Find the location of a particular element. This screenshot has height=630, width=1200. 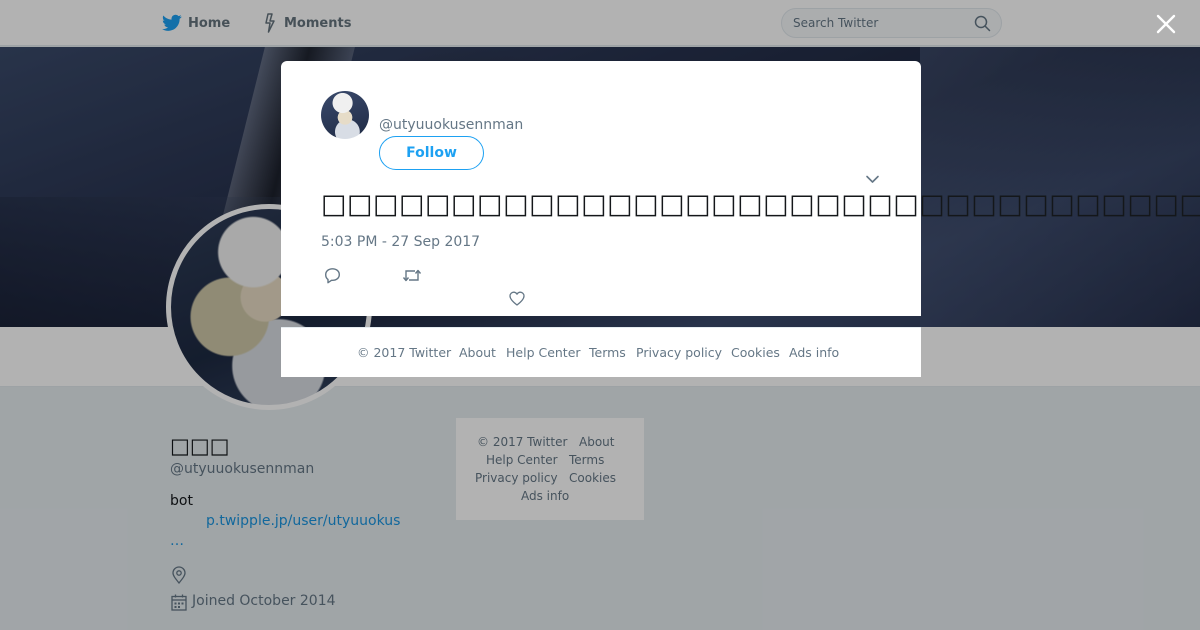

footer-link-about: About is located at coordinates (477, 352).